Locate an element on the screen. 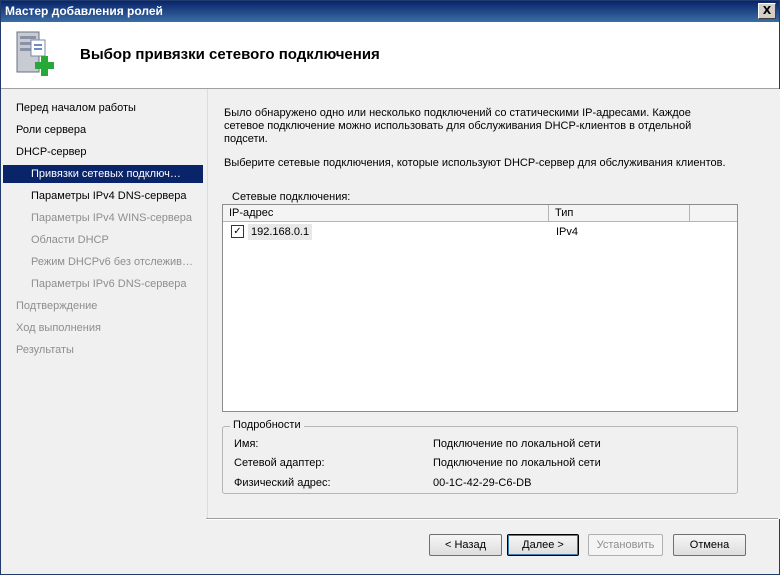  step-ipv4-wins: Параметры IPv4 WINS-сервера is located at coordinates (111, 218).